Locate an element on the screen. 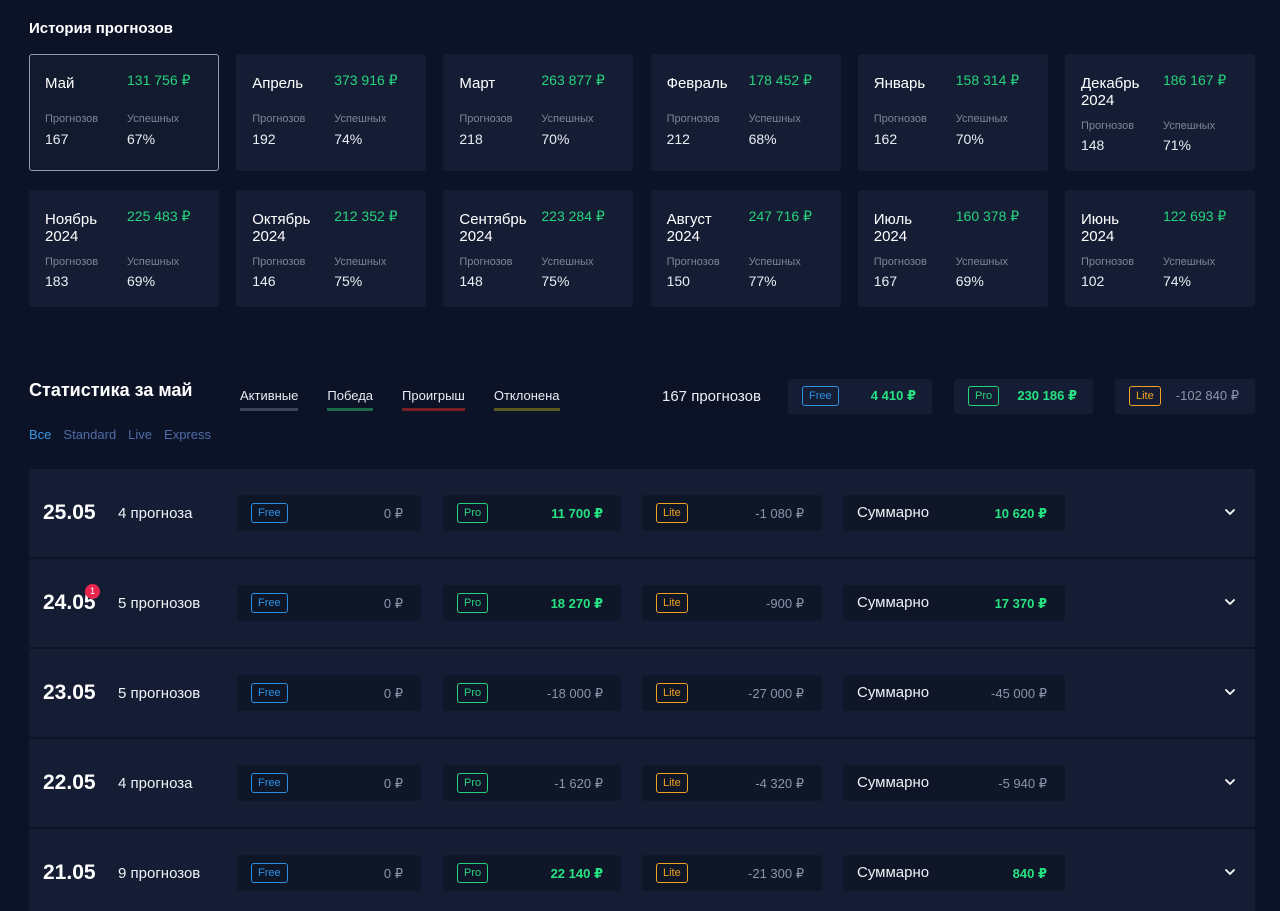  month-name: Январь is located at coordinates (899, 83).